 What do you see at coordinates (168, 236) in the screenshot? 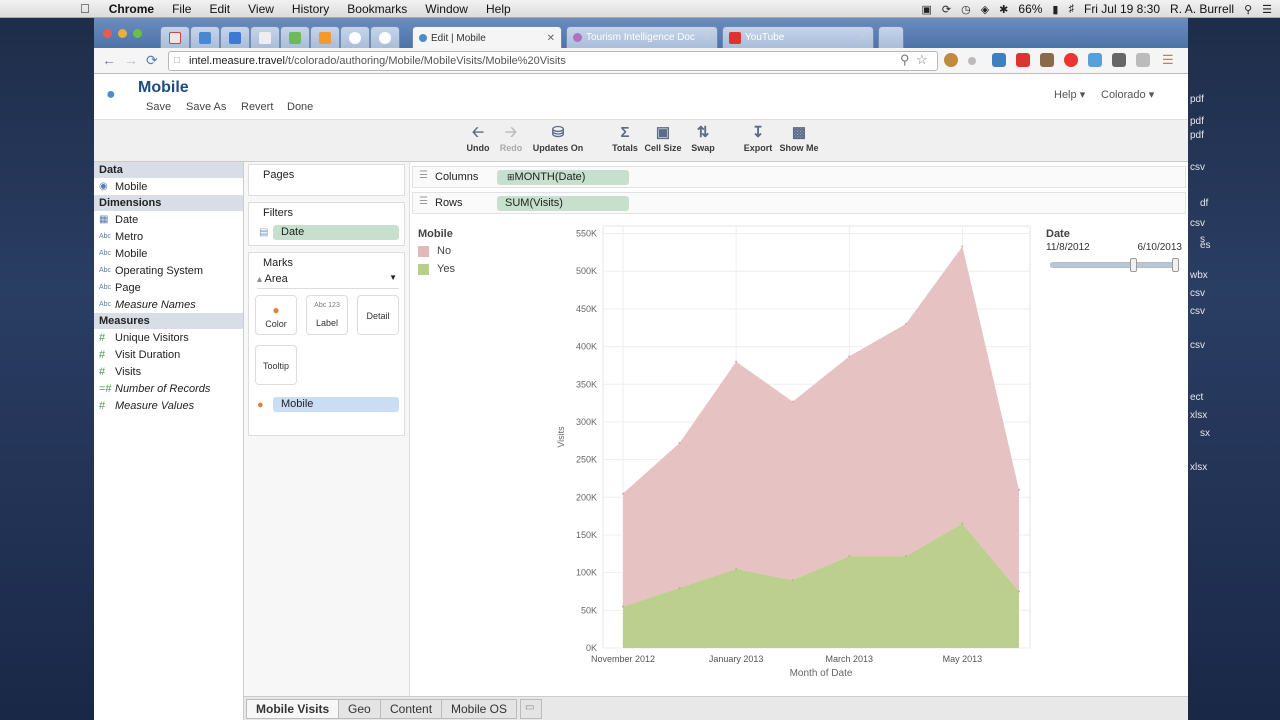
I see `dimension-field: Abc Metro` at bounding box center [168, 236].